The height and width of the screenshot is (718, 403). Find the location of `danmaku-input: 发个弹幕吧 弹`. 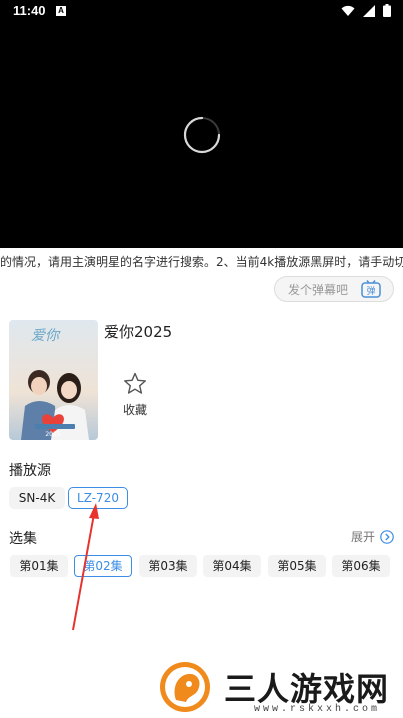

danmaku-input: 发个弹幕吧 弹 is located at coordinates (334, 289).